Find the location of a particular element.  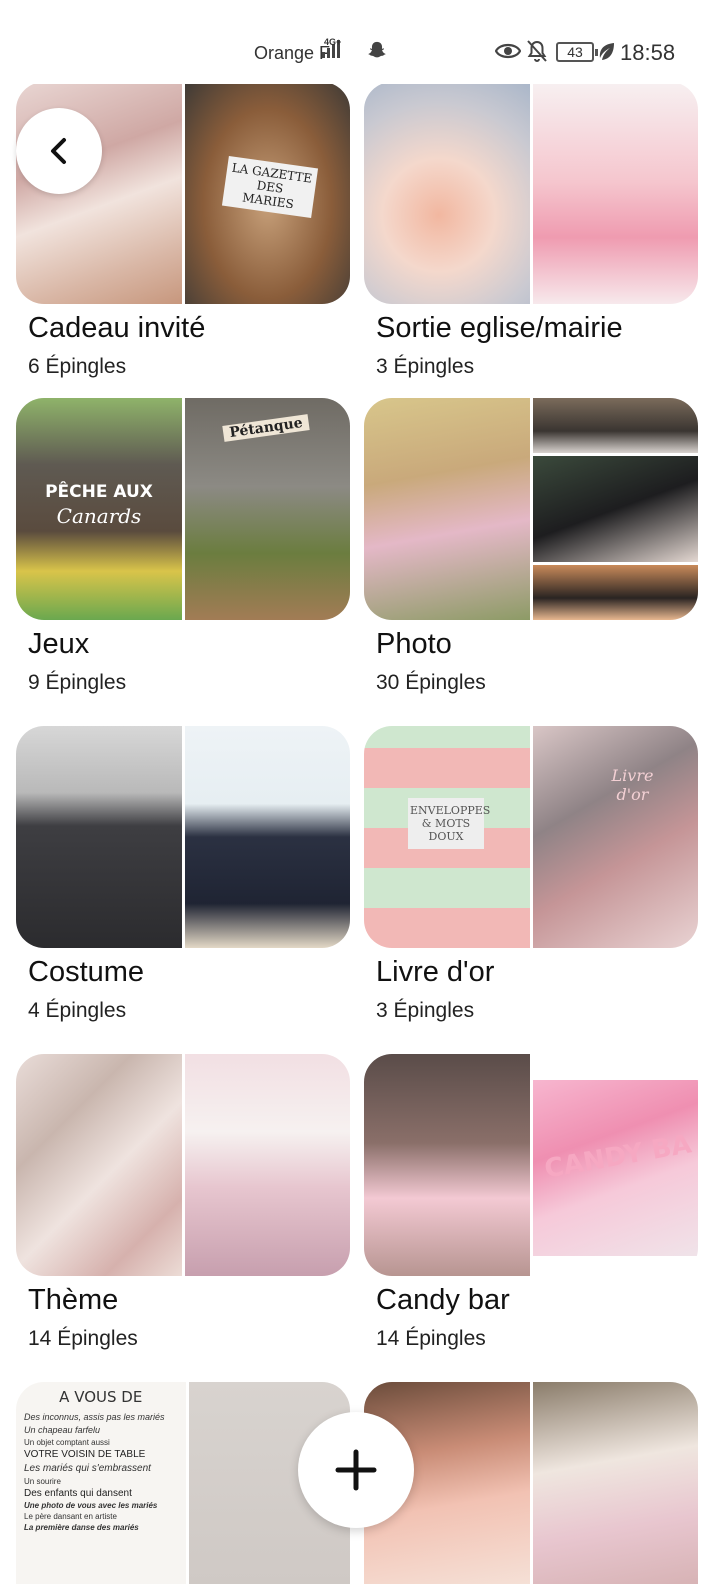

cover-image: CANDY BA is located at coordinates (615, 1168).